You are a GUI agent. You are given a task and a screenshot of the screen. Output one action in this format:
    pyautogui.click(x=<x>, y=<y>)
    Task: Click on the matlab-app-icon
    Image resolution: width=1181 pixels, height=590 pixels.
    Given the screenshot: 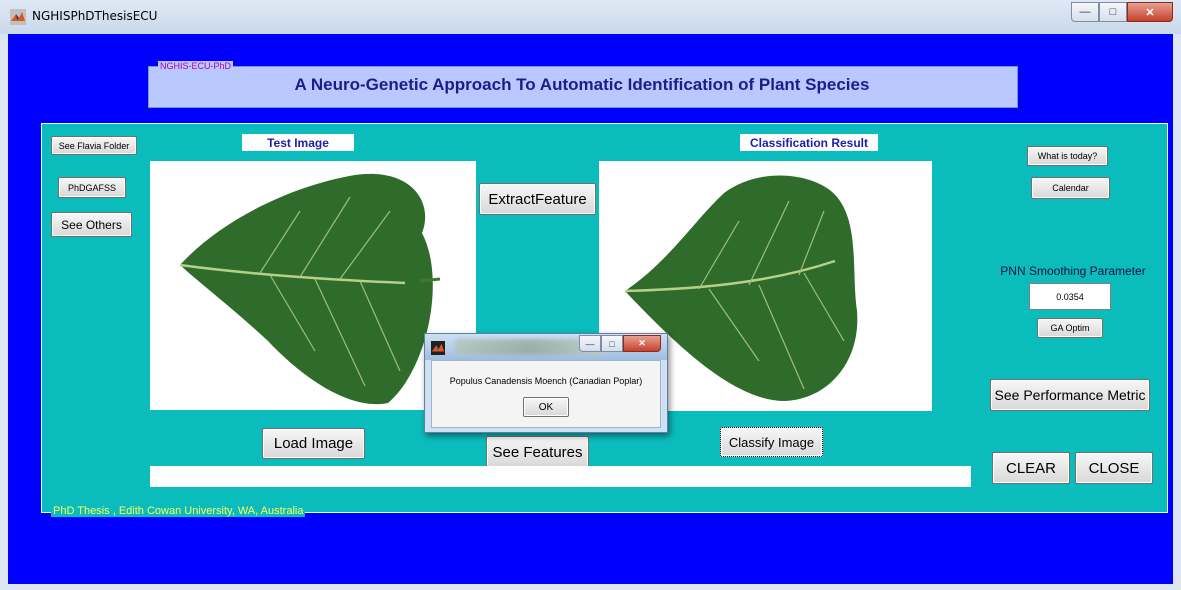 What is the action you would take?
    pyautogui.click(x=18, y=17)
    